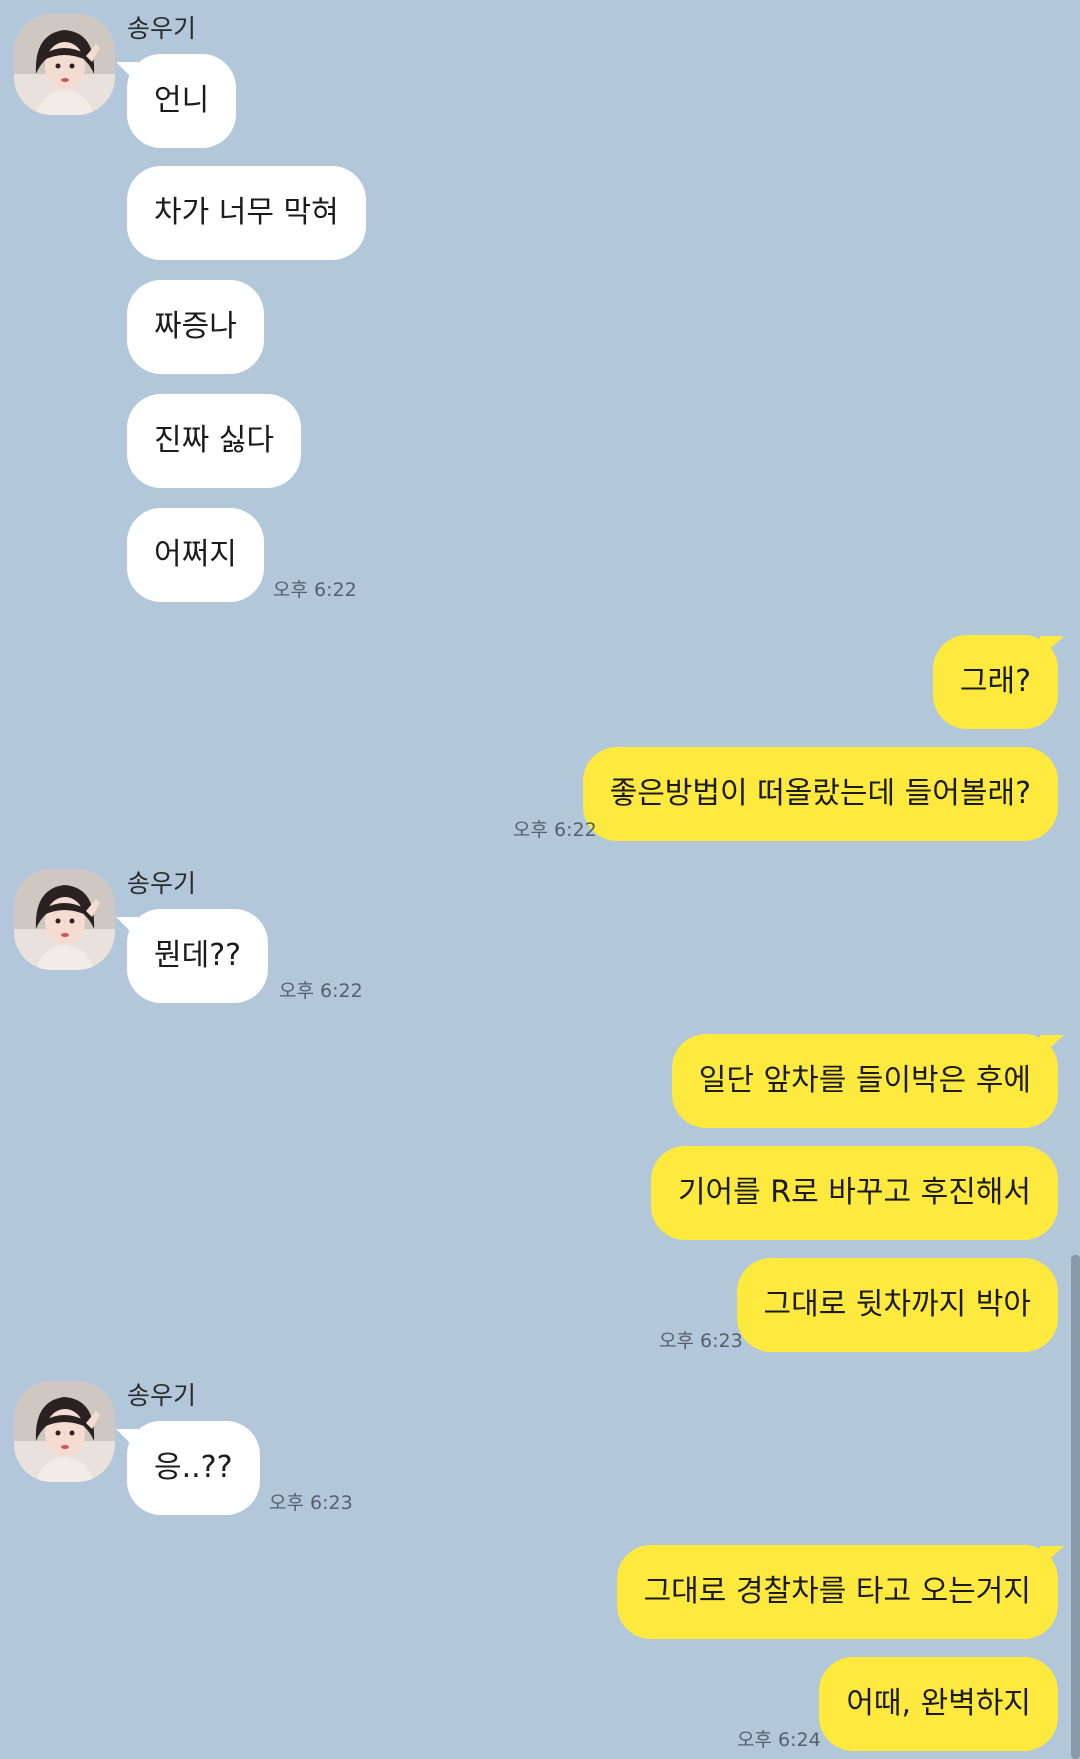 This screenshot has height=1759, width=1080. I want to click on message-bubble: 기어를 R로 바꾸고 후진해서, so click(854, 1193).